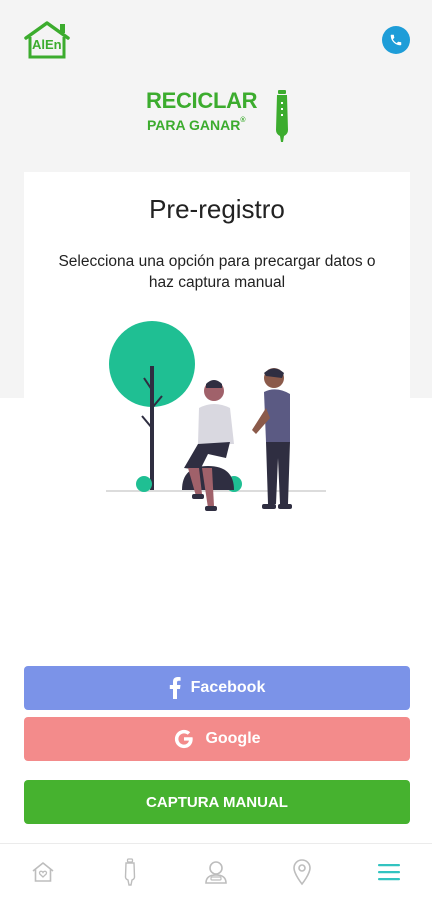 This screenshot has height=900, width=432. What do you see at coordinates (47, 44) in the screenshot?
I see `alen-logo-text: AlEn` at bounding box center [47, 44].